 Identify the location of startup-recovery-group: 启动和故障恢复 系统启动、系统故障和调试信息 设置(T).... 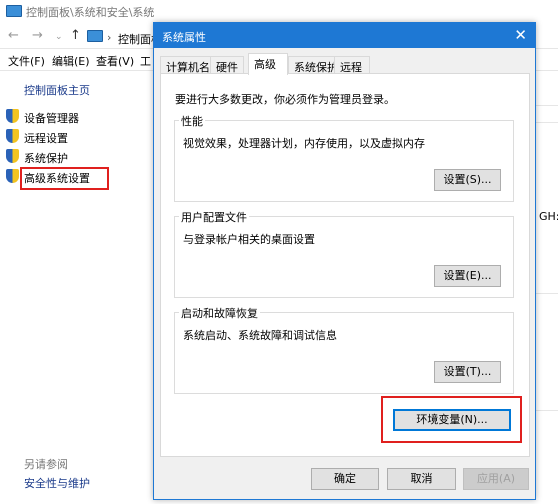
(344, 349).